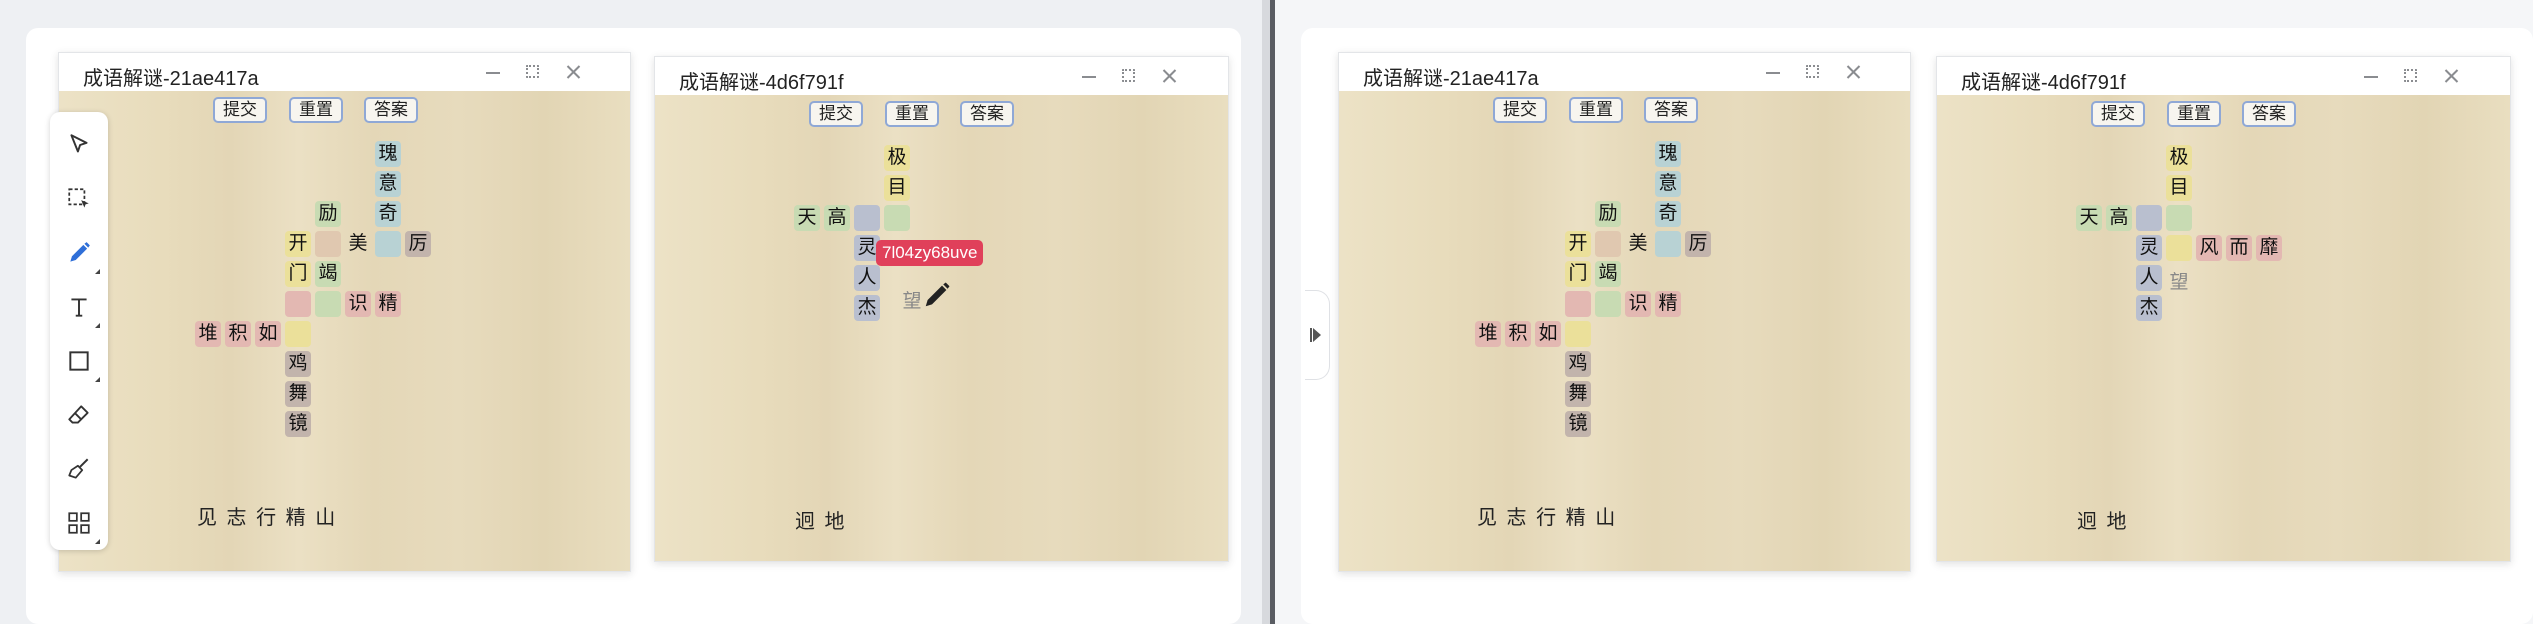 This screenshot has height=624, width=2533. I want to click on text-tool-button, so click(80, 308).